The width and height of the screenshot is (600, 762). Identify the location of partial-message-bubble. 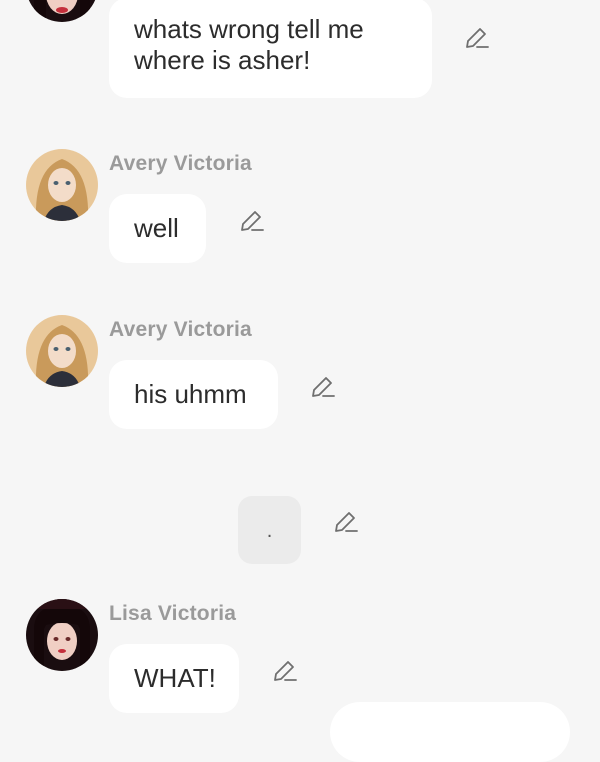
(450, 732).